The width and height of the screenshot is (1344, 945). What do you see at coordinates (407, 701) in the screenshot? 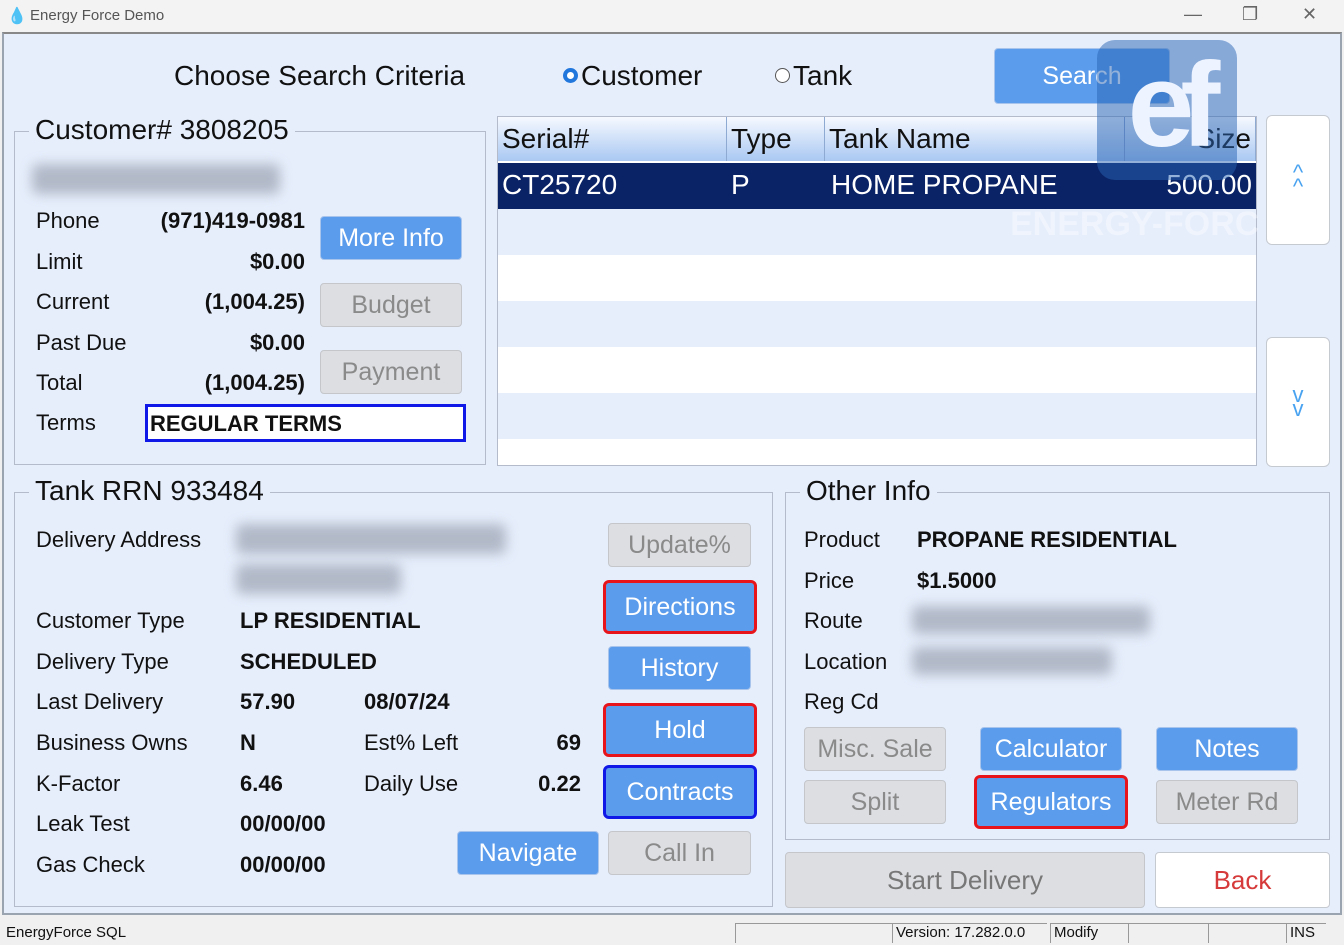
I see `last-delivery-date: 08/07/24` at bounding box center [407, 701].